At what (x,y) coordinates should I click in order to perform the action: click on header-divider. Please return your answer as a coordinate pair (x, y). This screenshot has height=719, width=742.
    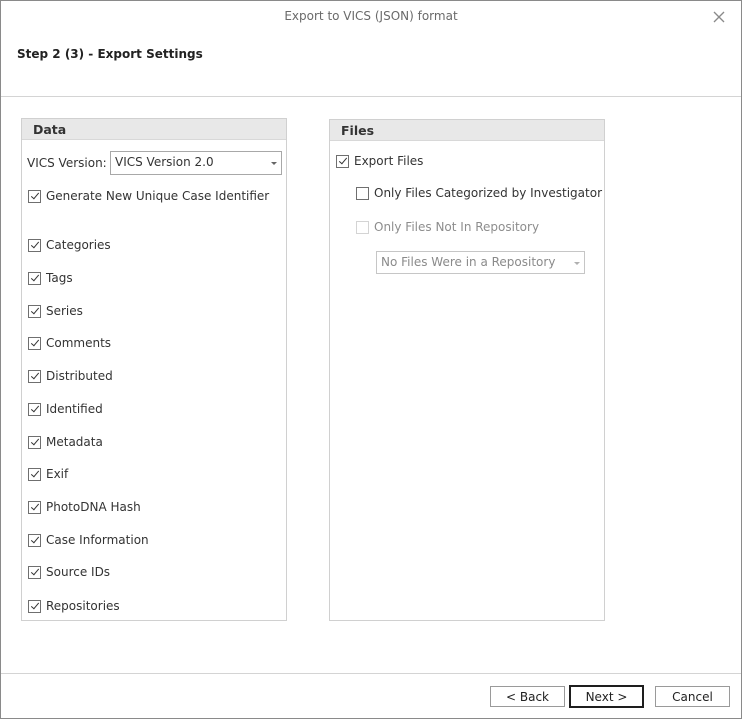
    Looking at the image, I should click on (371, 96).